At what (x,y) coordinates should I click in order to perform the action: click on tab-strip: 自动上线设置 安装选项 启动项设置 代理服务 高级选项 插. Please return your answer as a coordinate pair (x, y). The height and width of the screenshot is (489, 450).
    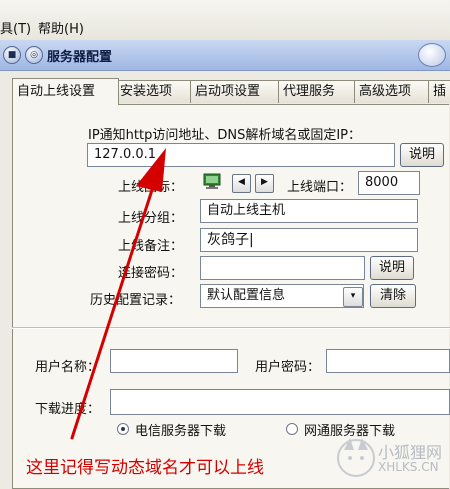
    Looking at the image, I should click on (225, 91).